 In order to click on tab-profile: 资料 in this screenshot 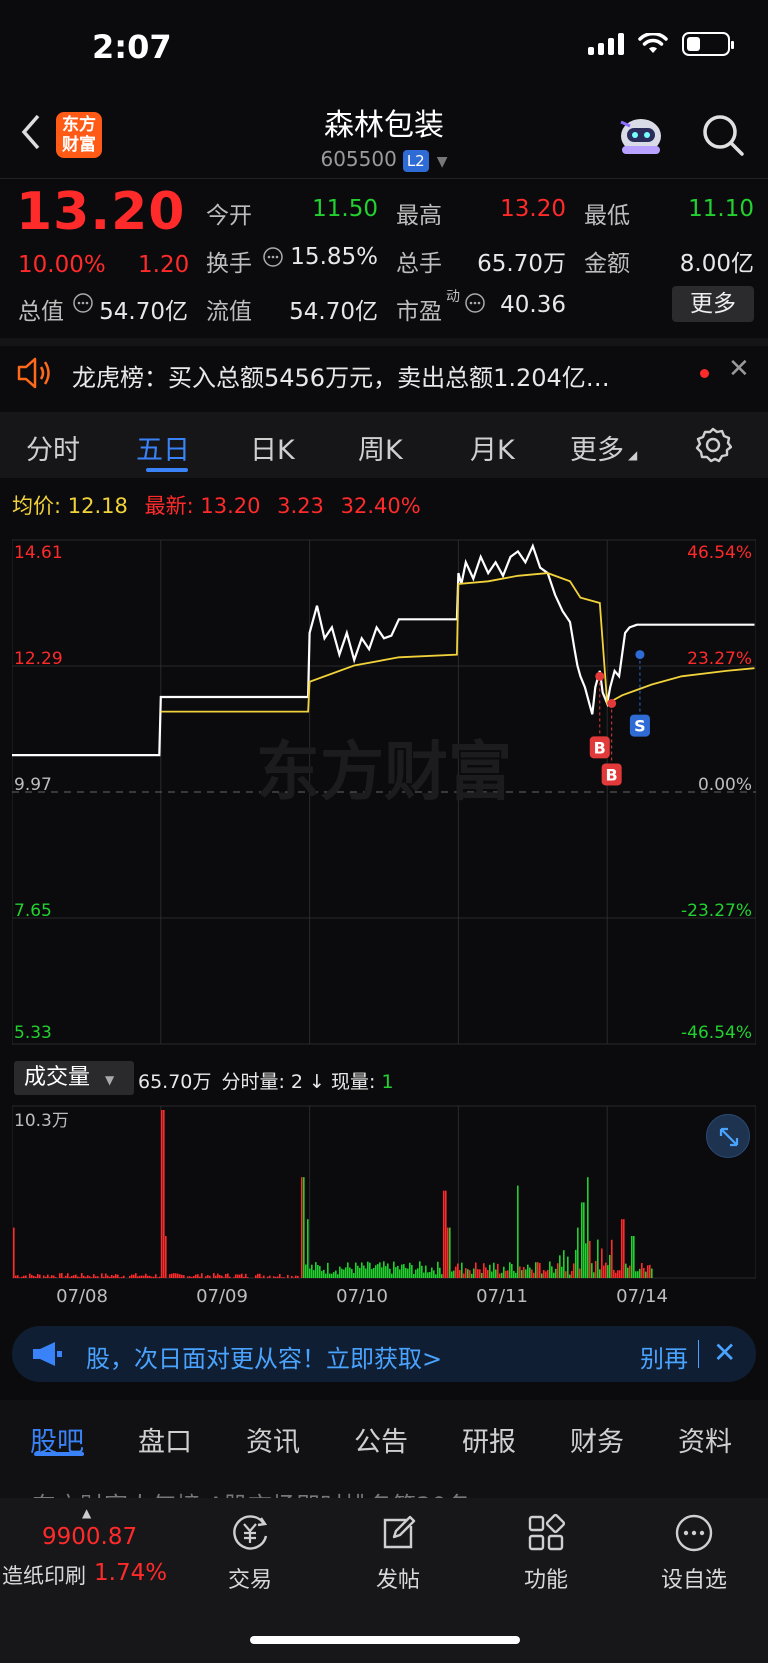, I will do `click(705, 1439)`.